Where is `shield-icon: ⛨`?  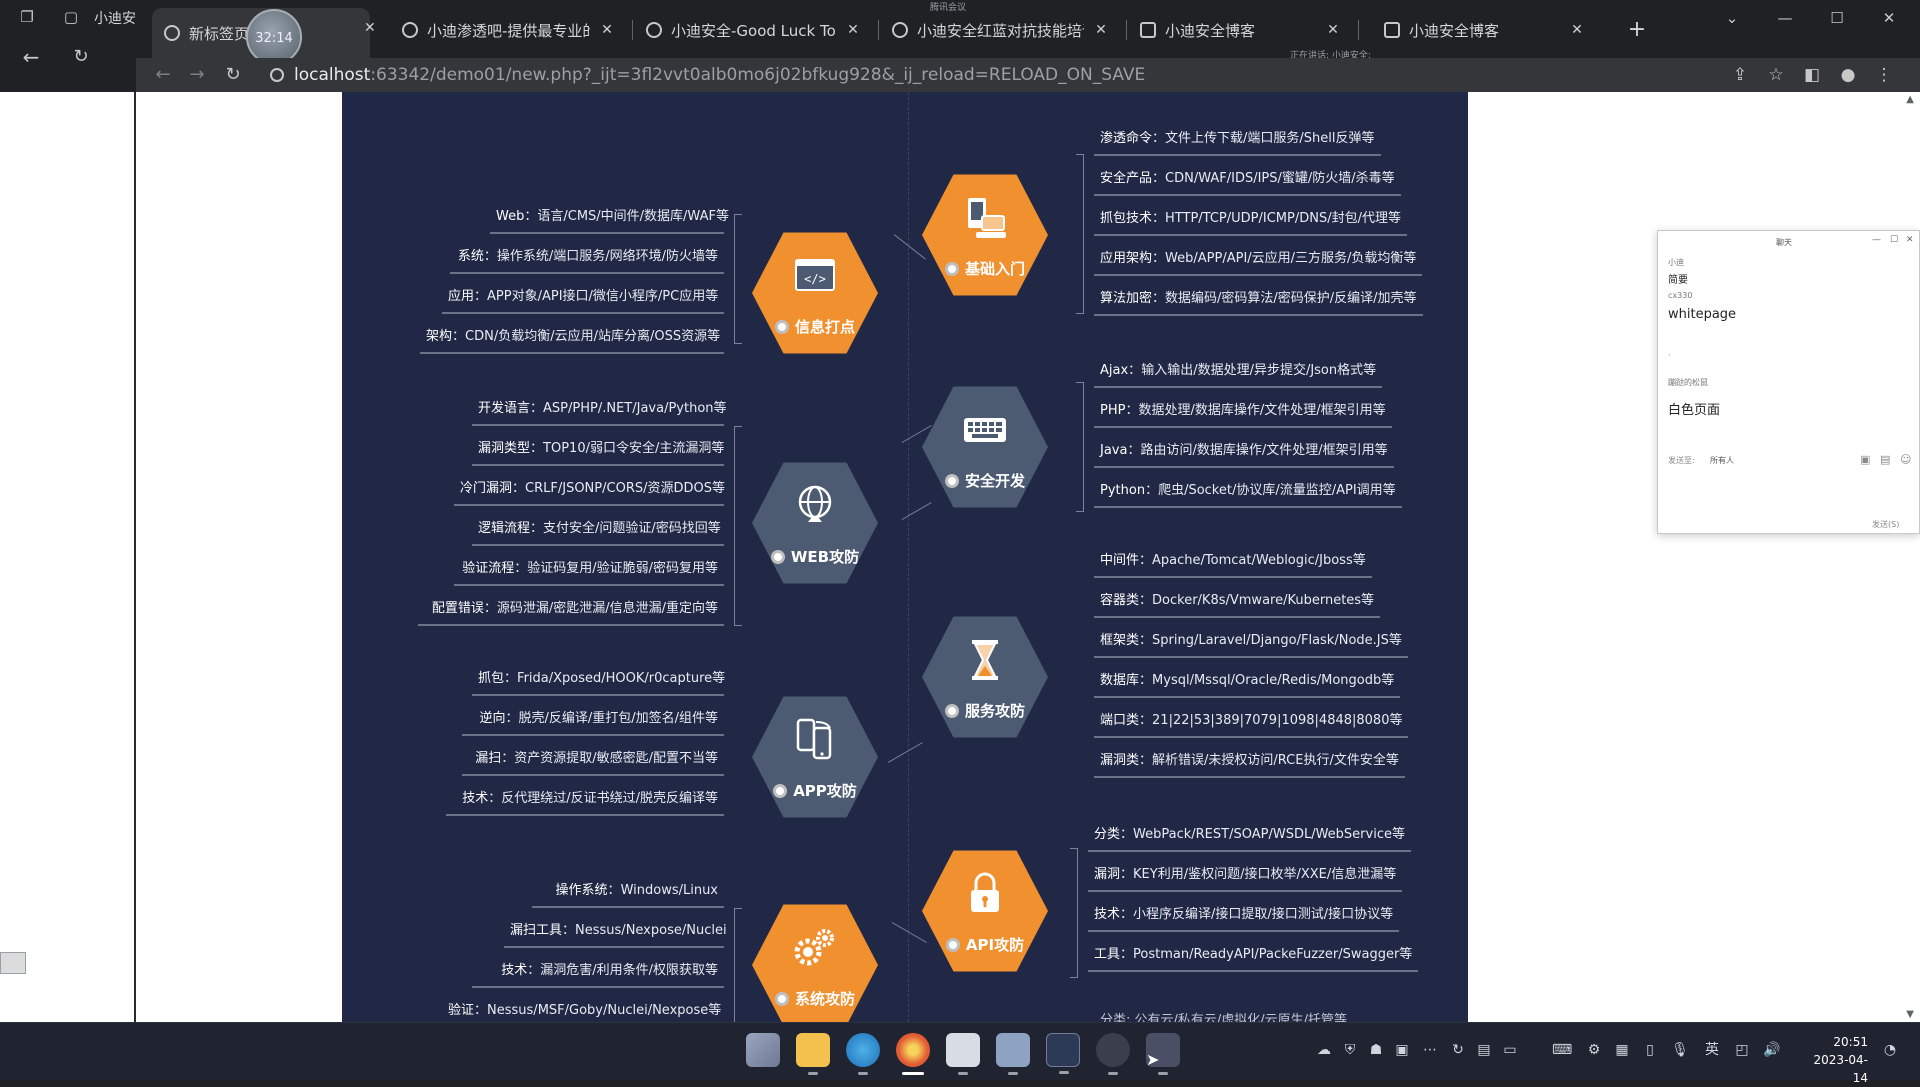 shield-icon: ⛨ is located at coordinates (1350, 1050).